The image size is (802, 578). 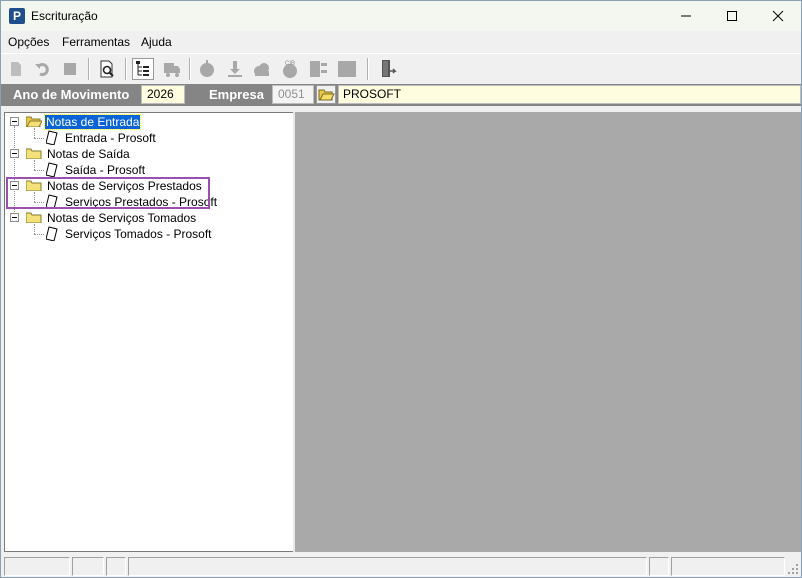 I want to click on close-button, so click(x=778, y=16).